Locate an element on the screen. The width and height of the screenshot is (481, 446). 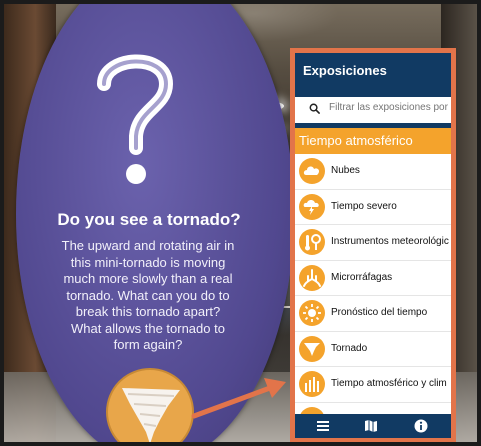
list-item-pronostico: Pronóstico del tiempo is located at coordinates (373, 314).